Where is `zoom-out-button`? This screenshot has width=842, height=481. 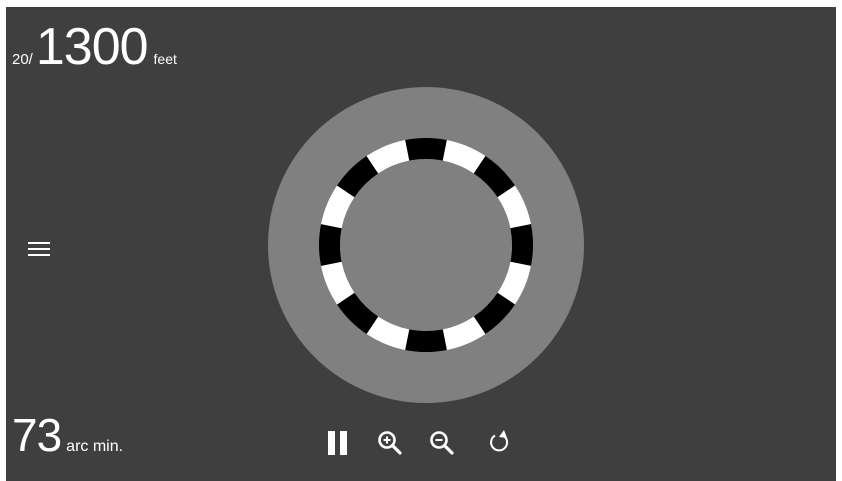 zoom-out-button is located at coordinates (442, 443).